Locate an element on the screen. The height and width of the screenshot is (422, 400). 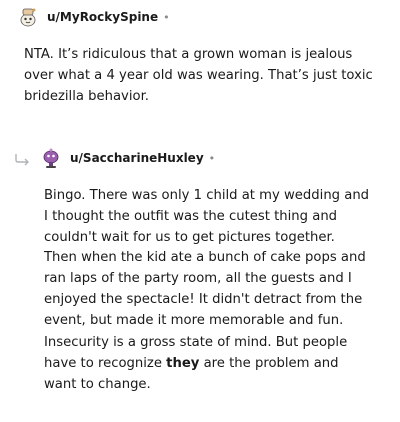
comment-author: u/SaccharineHuxley is located at coordinates (137, 158).